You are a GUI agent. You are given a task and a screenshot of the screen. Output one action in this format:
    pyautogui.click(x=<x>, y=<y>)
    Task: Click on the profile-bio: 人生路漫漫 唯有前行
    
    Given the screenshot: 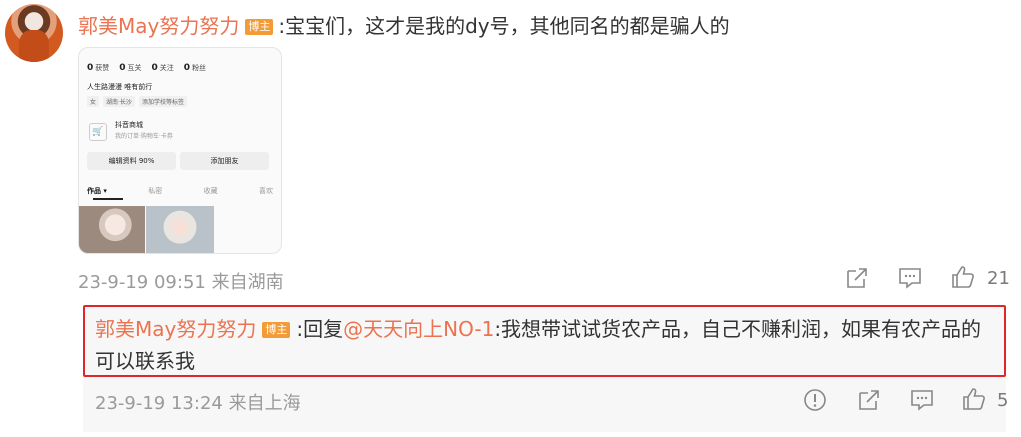 What is the action you would take?
    pyautogui.click(x=120, y=87)
    